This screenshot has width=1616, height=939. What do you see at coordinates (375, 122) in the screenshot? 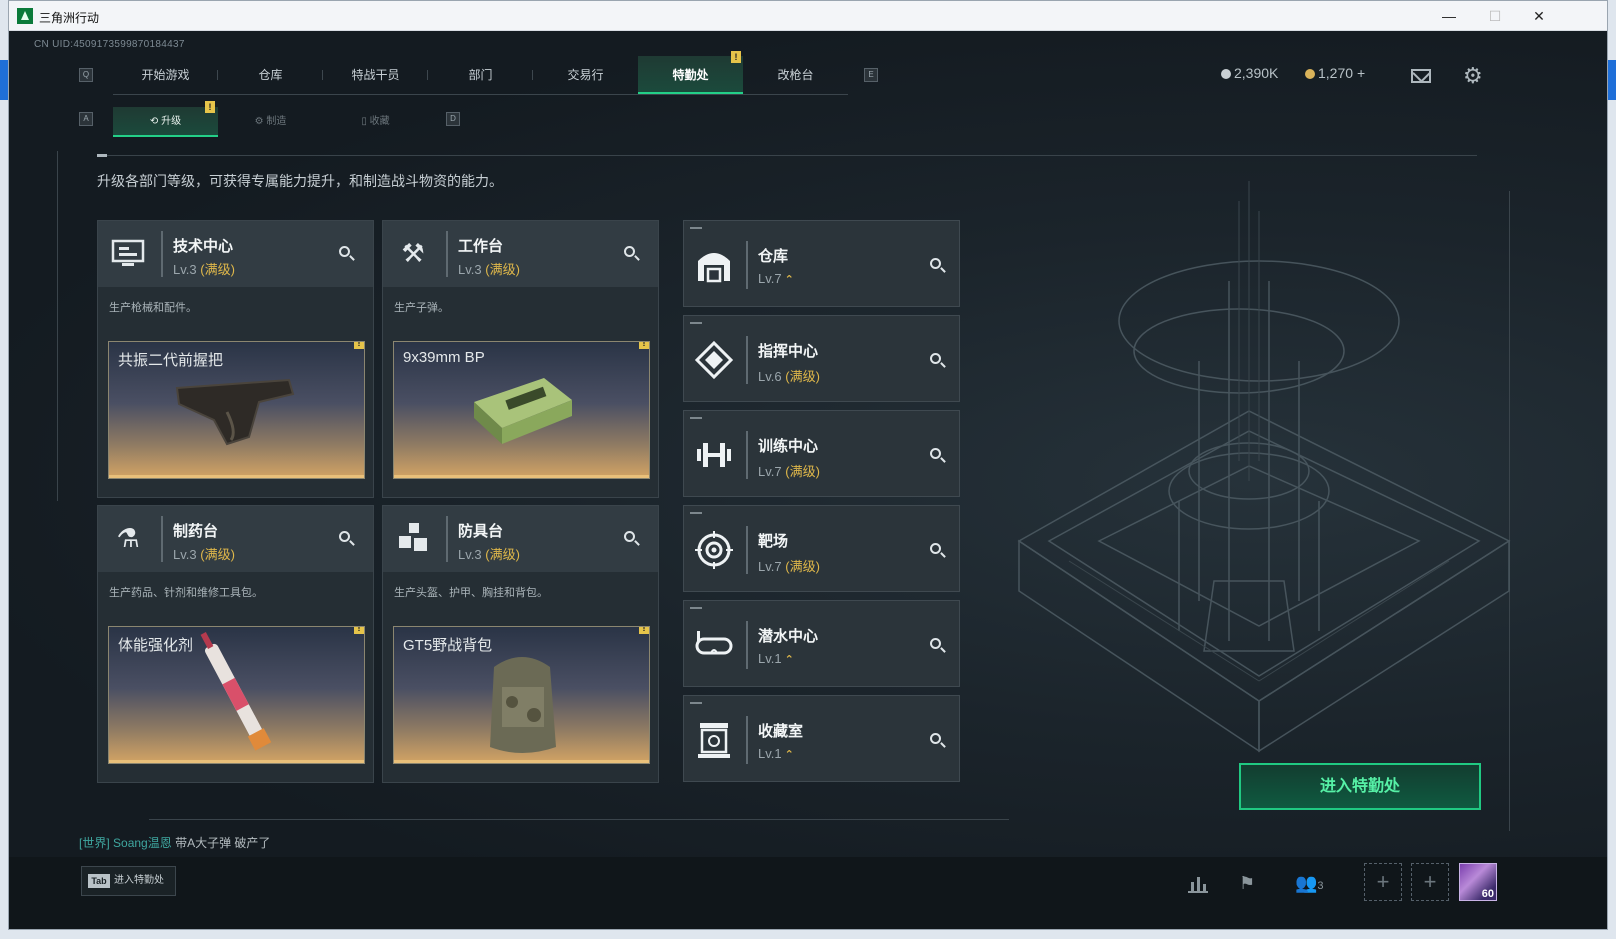
I see `subtab-collection: ▯ 收藏` at bounding box center [375, 122].